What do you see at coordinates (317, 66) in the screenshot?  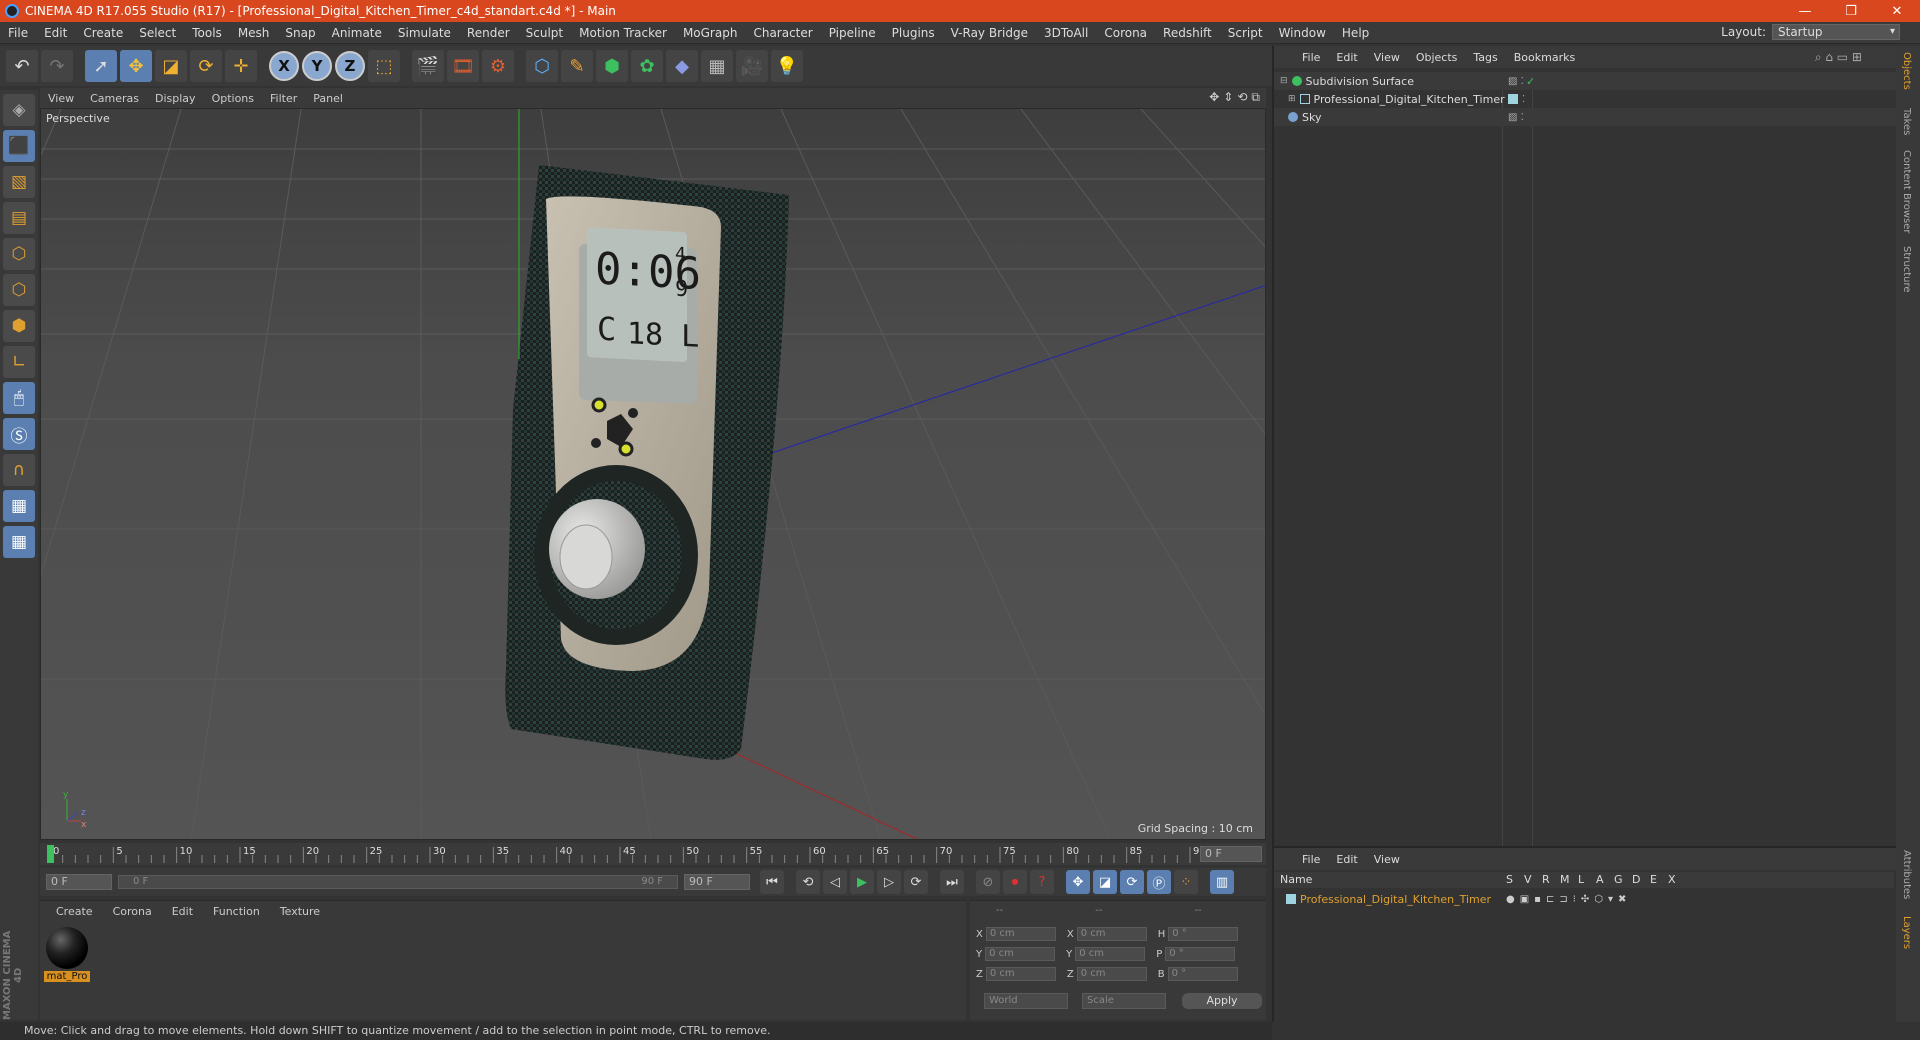 I see `y-axis-icon: Y` at bounding box center [317, 66].